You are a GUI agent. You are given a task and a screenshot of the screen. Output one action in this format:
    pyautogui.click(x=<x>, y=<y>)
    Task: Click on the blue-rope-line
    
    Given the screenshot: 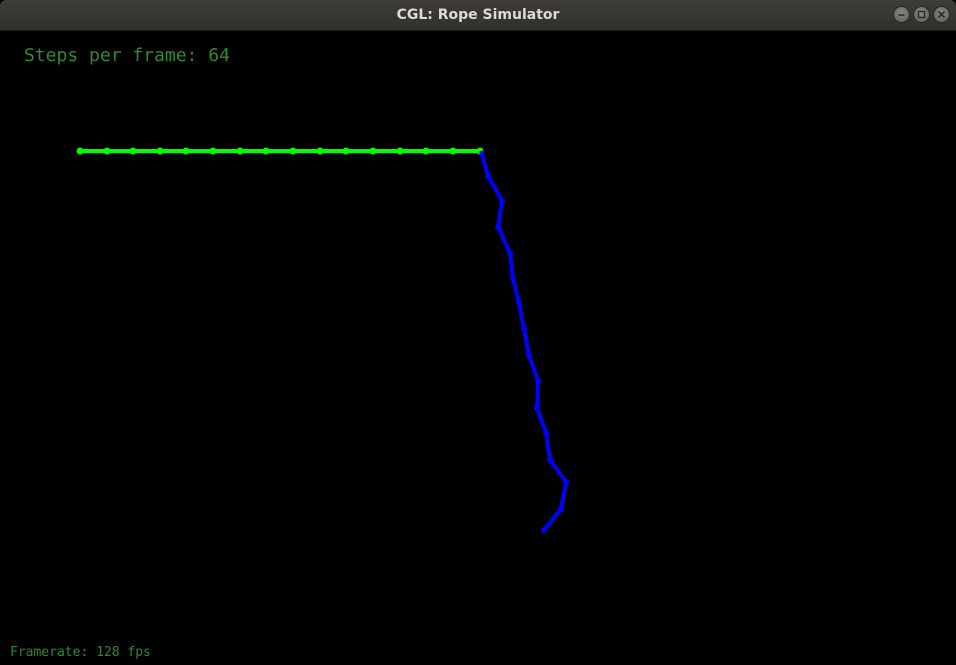 What is the action you would take?
    pyautogui.click(x=523, y=341)
    